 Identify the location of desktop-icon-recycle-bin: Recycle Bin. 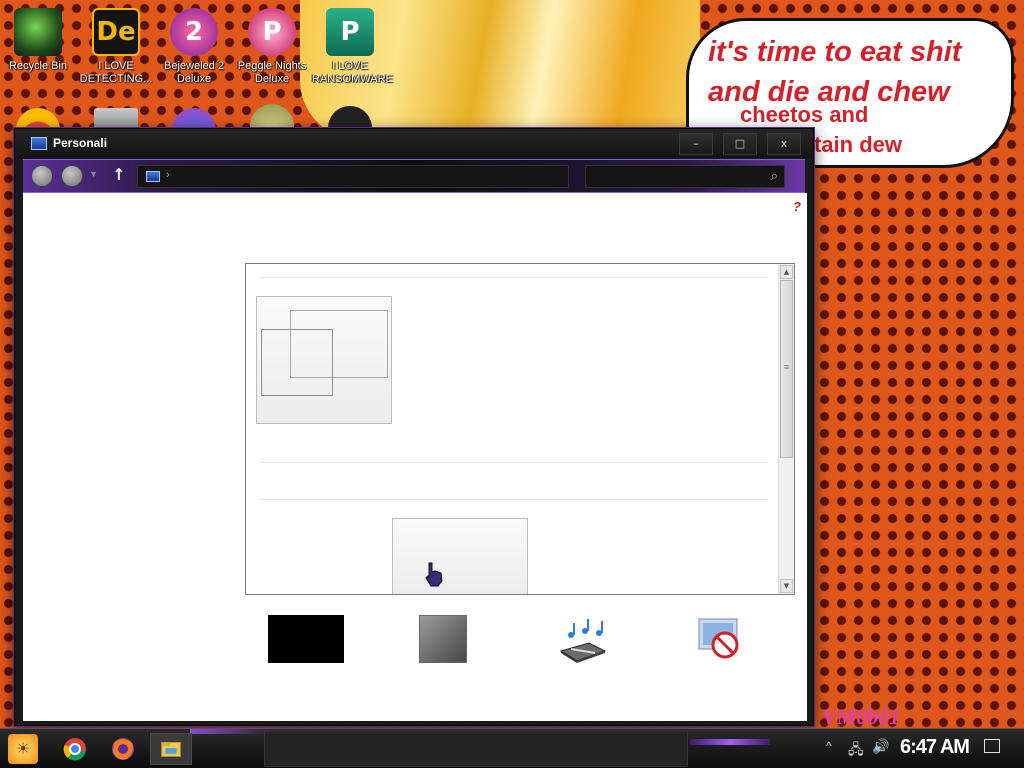
(38, 40).